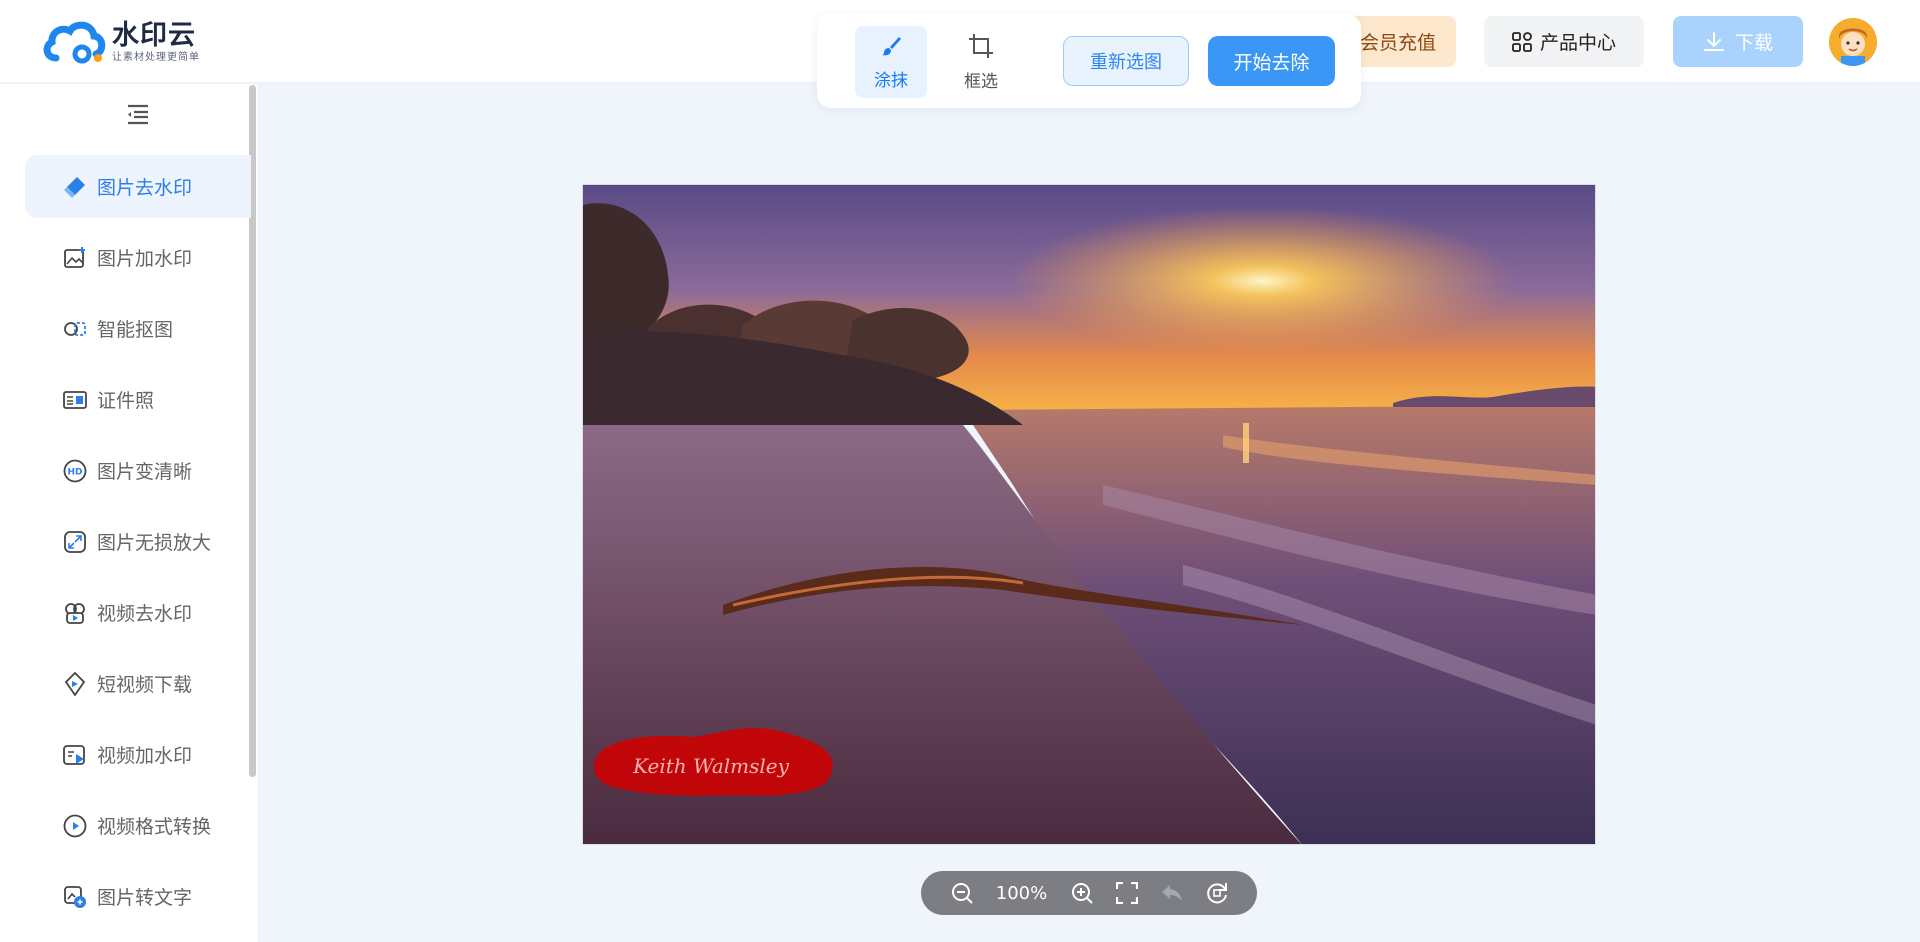 The height and width of the screenshot is (942, 1920). Describe the element at coordinates (75, 683) in the screenshot. I see `video-download-icon` at that location.